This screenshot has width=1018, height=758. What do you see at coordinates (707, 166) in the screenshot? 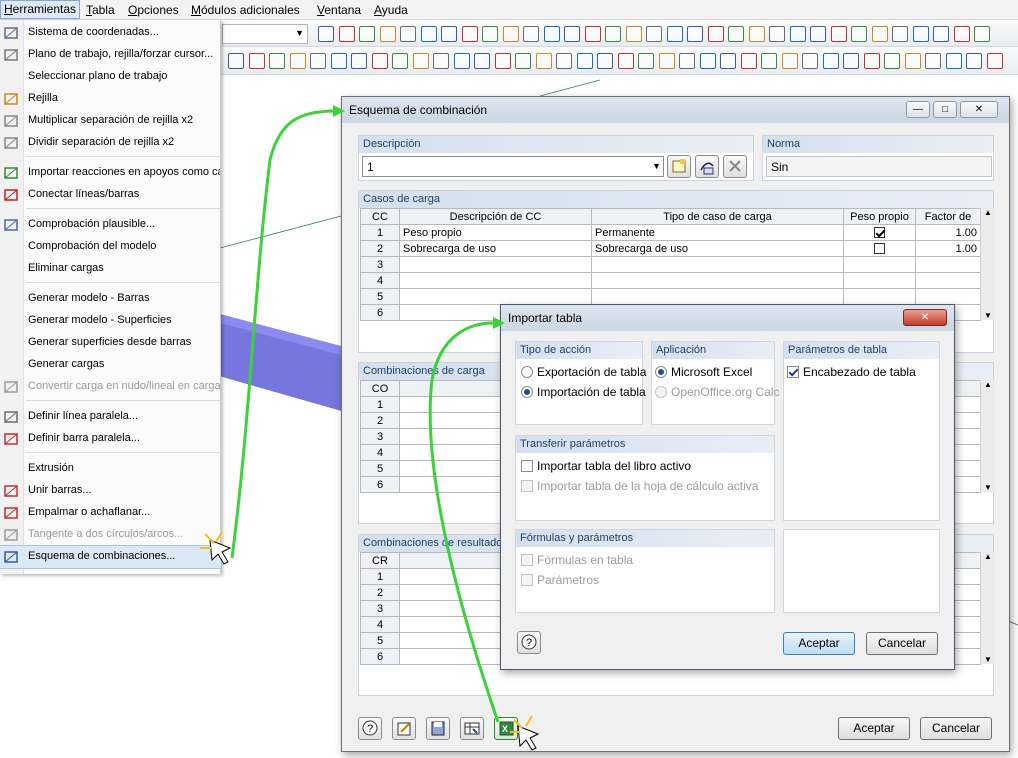
I see `copy-combination-button` at bounding box center [707, 166].